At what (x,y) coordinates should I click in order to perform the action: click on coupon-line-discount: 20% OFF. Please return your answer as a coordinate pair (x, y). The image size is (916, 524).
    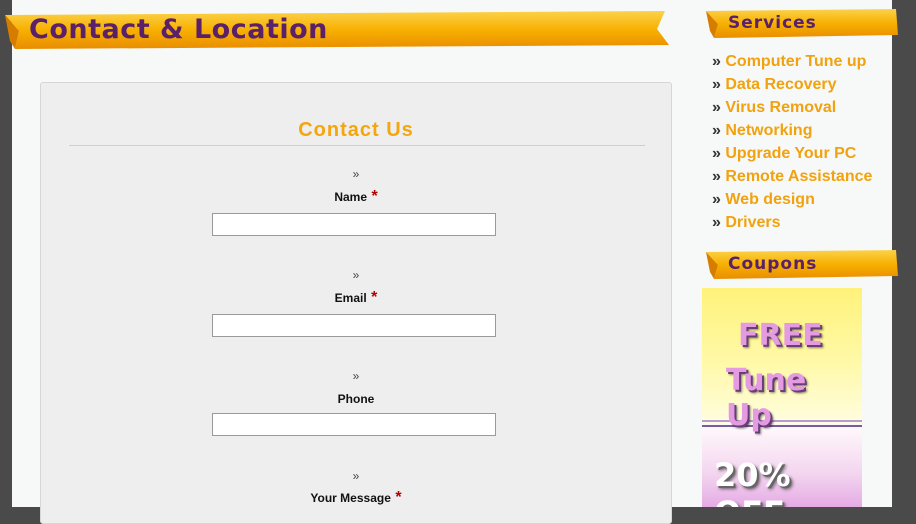
    Looking at the image, I should click on (752, 481).